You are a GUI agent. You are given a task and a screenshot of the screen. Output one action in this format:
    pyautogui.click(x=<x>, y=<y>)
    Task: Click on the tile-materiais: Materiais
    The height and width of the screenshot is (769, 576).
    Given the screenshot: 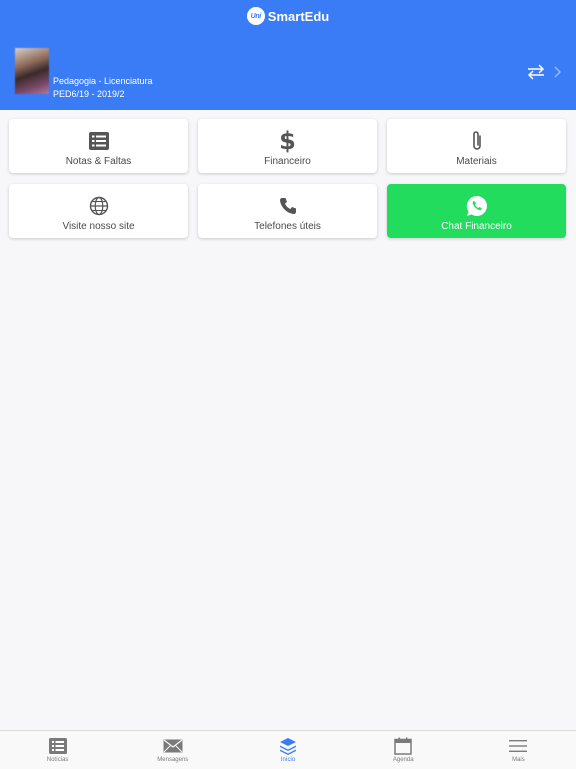 What is the action you would take?
    pyautogui.click(x=476, y=146)
    